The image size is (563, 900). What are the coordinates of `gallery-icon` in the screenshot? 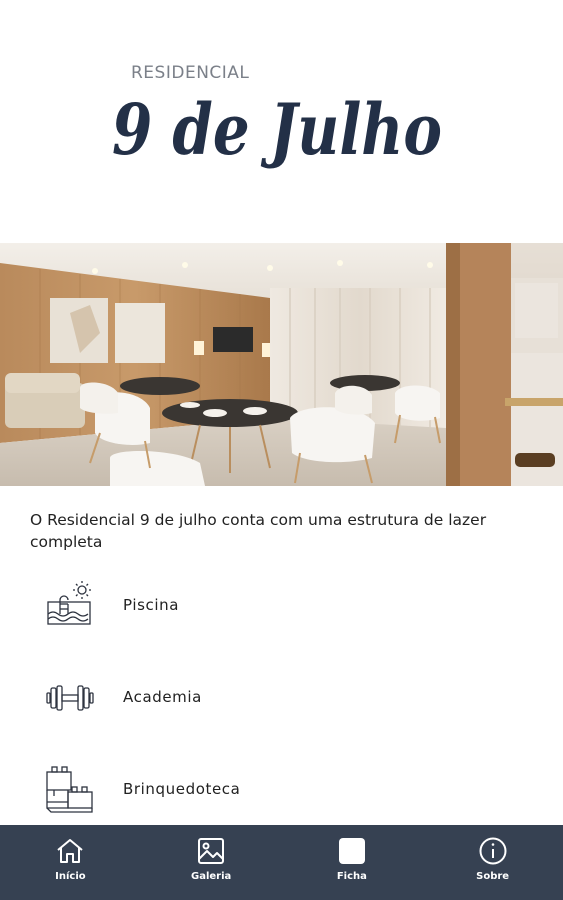 It's located at (211, 851).